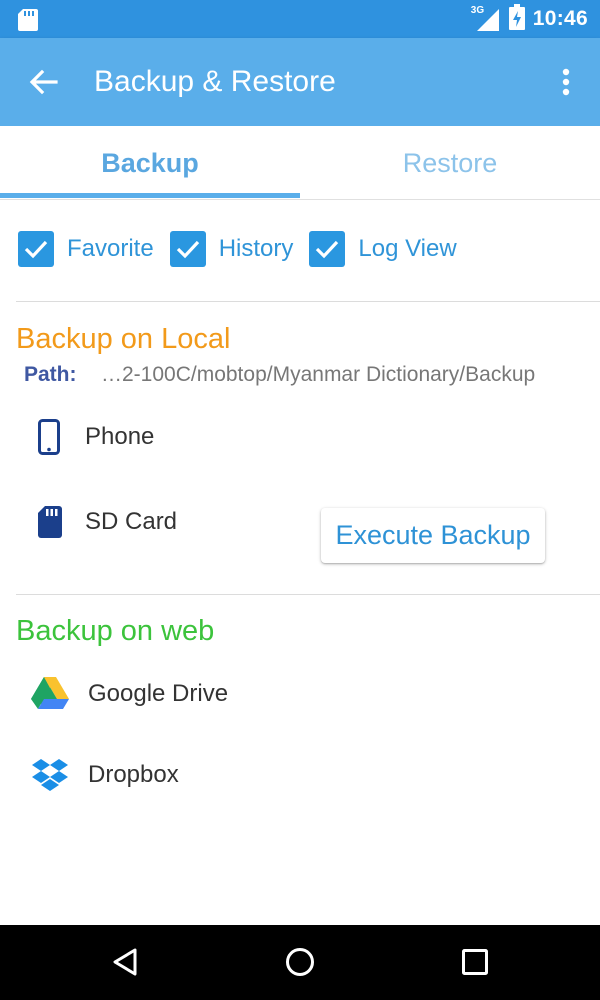 The width and height of the screenshot is (600, 1000). Describe the element at coordinates (50, 374) in the screenshot. I see `path-label: Path:` at that location.